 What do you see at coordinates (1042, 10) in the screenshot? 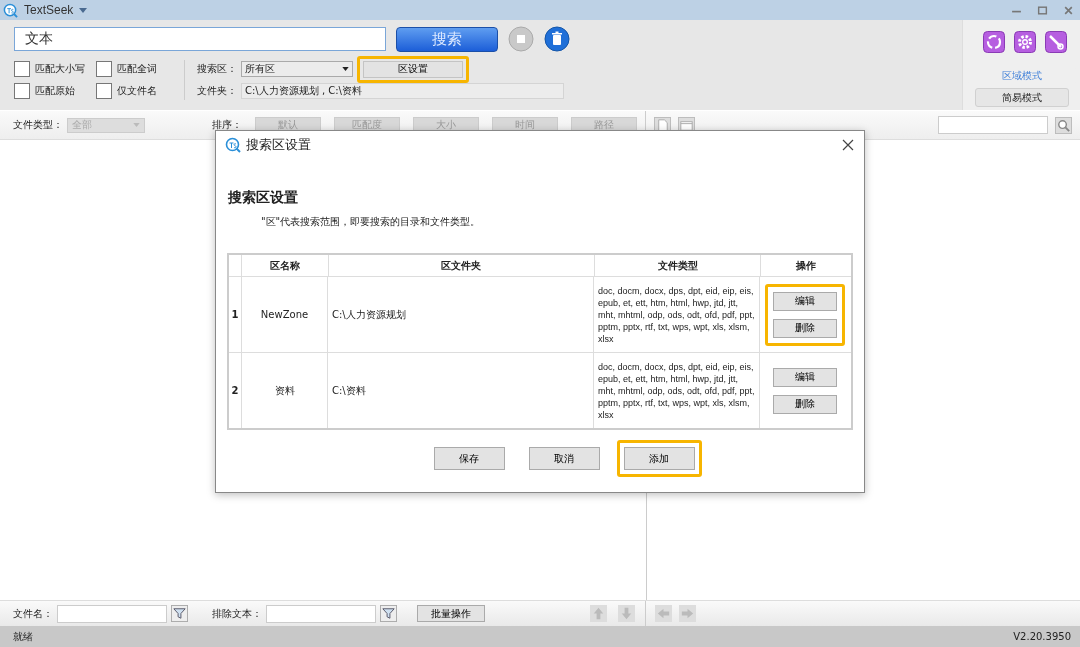
I see `maximize-icon` at bounding box center [1042, 10].